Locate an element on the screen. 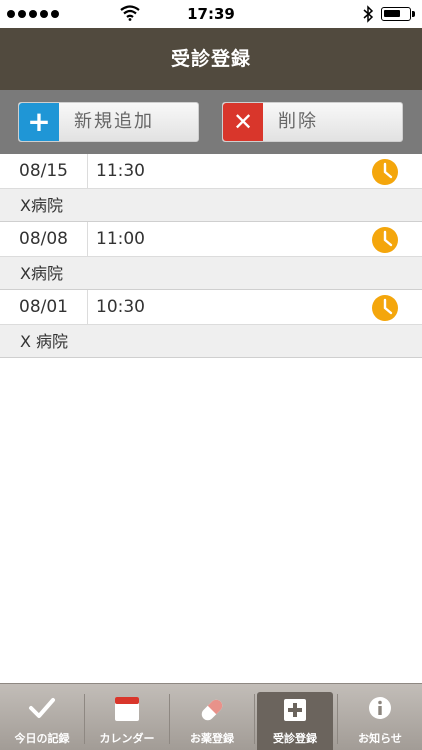  tab-visit: 受診登録 is located at coordinates (295, 721).